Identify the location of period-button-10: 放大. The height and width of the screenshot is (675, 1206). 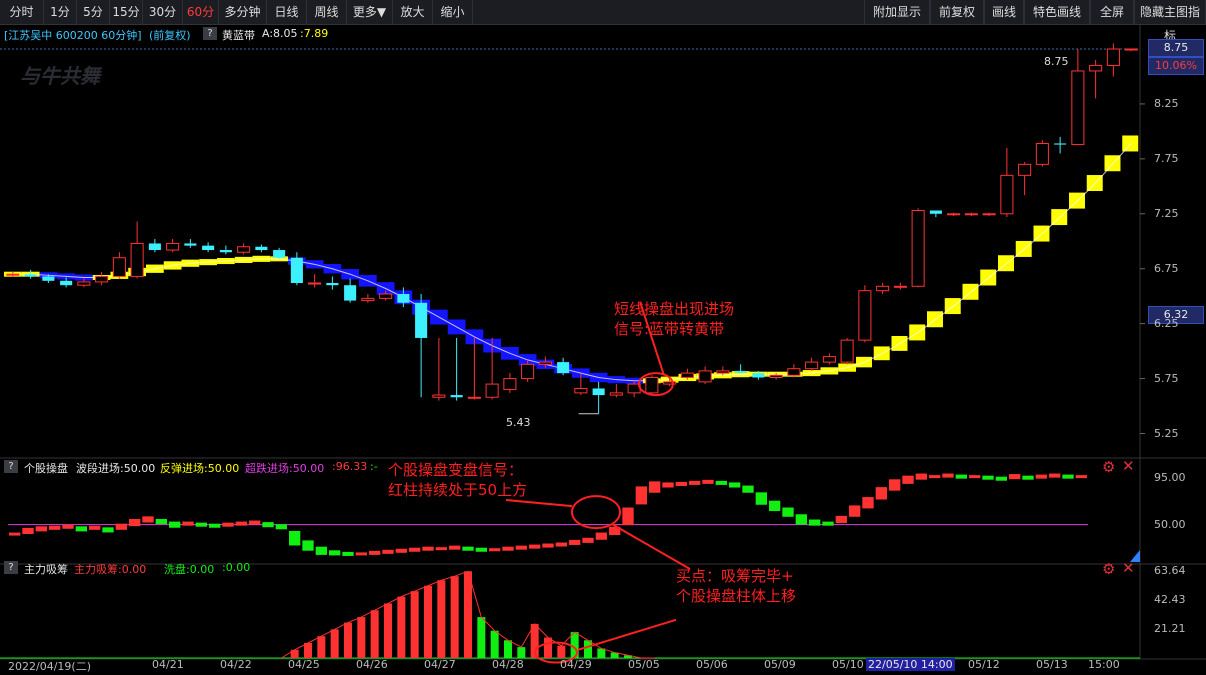
(413, 12).